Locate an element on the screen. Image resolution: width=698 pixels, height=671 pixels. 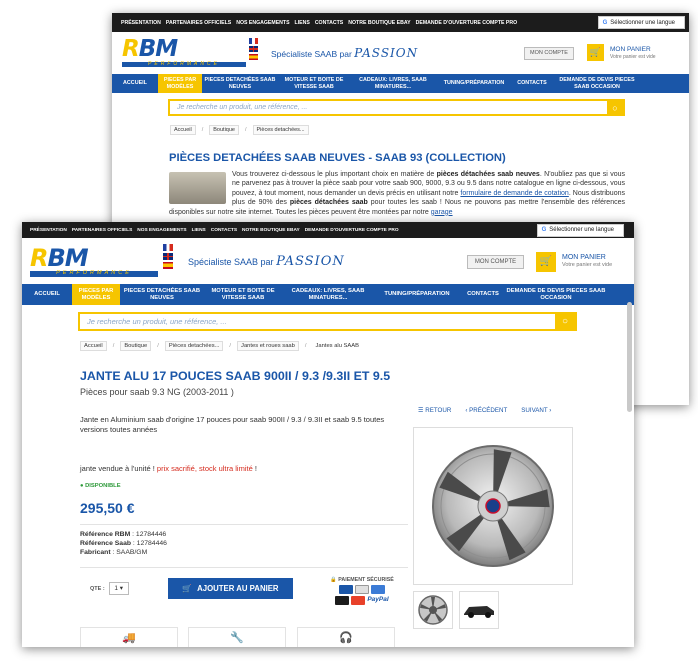
product-subtitle: Pièces pour saab 9.3 NG (2003-2011 ) is located at coordinates (157, 392).